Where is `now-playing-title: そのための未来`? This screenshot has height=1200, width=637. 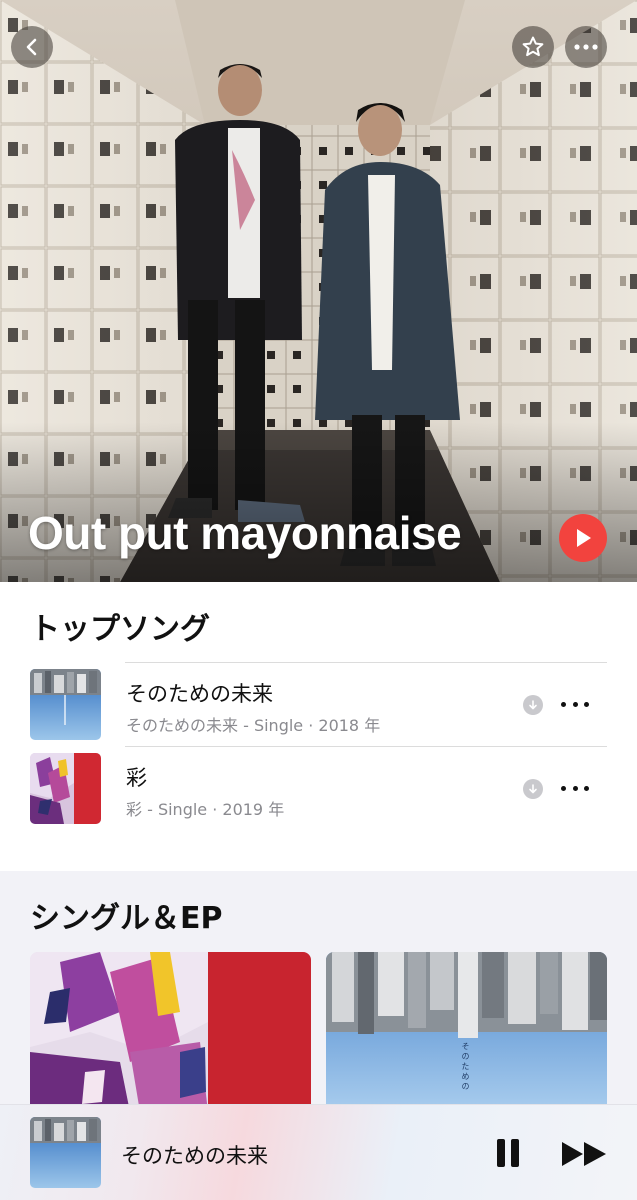
now-playing-title: そのための未来 is located at coordinates (194, 1156).